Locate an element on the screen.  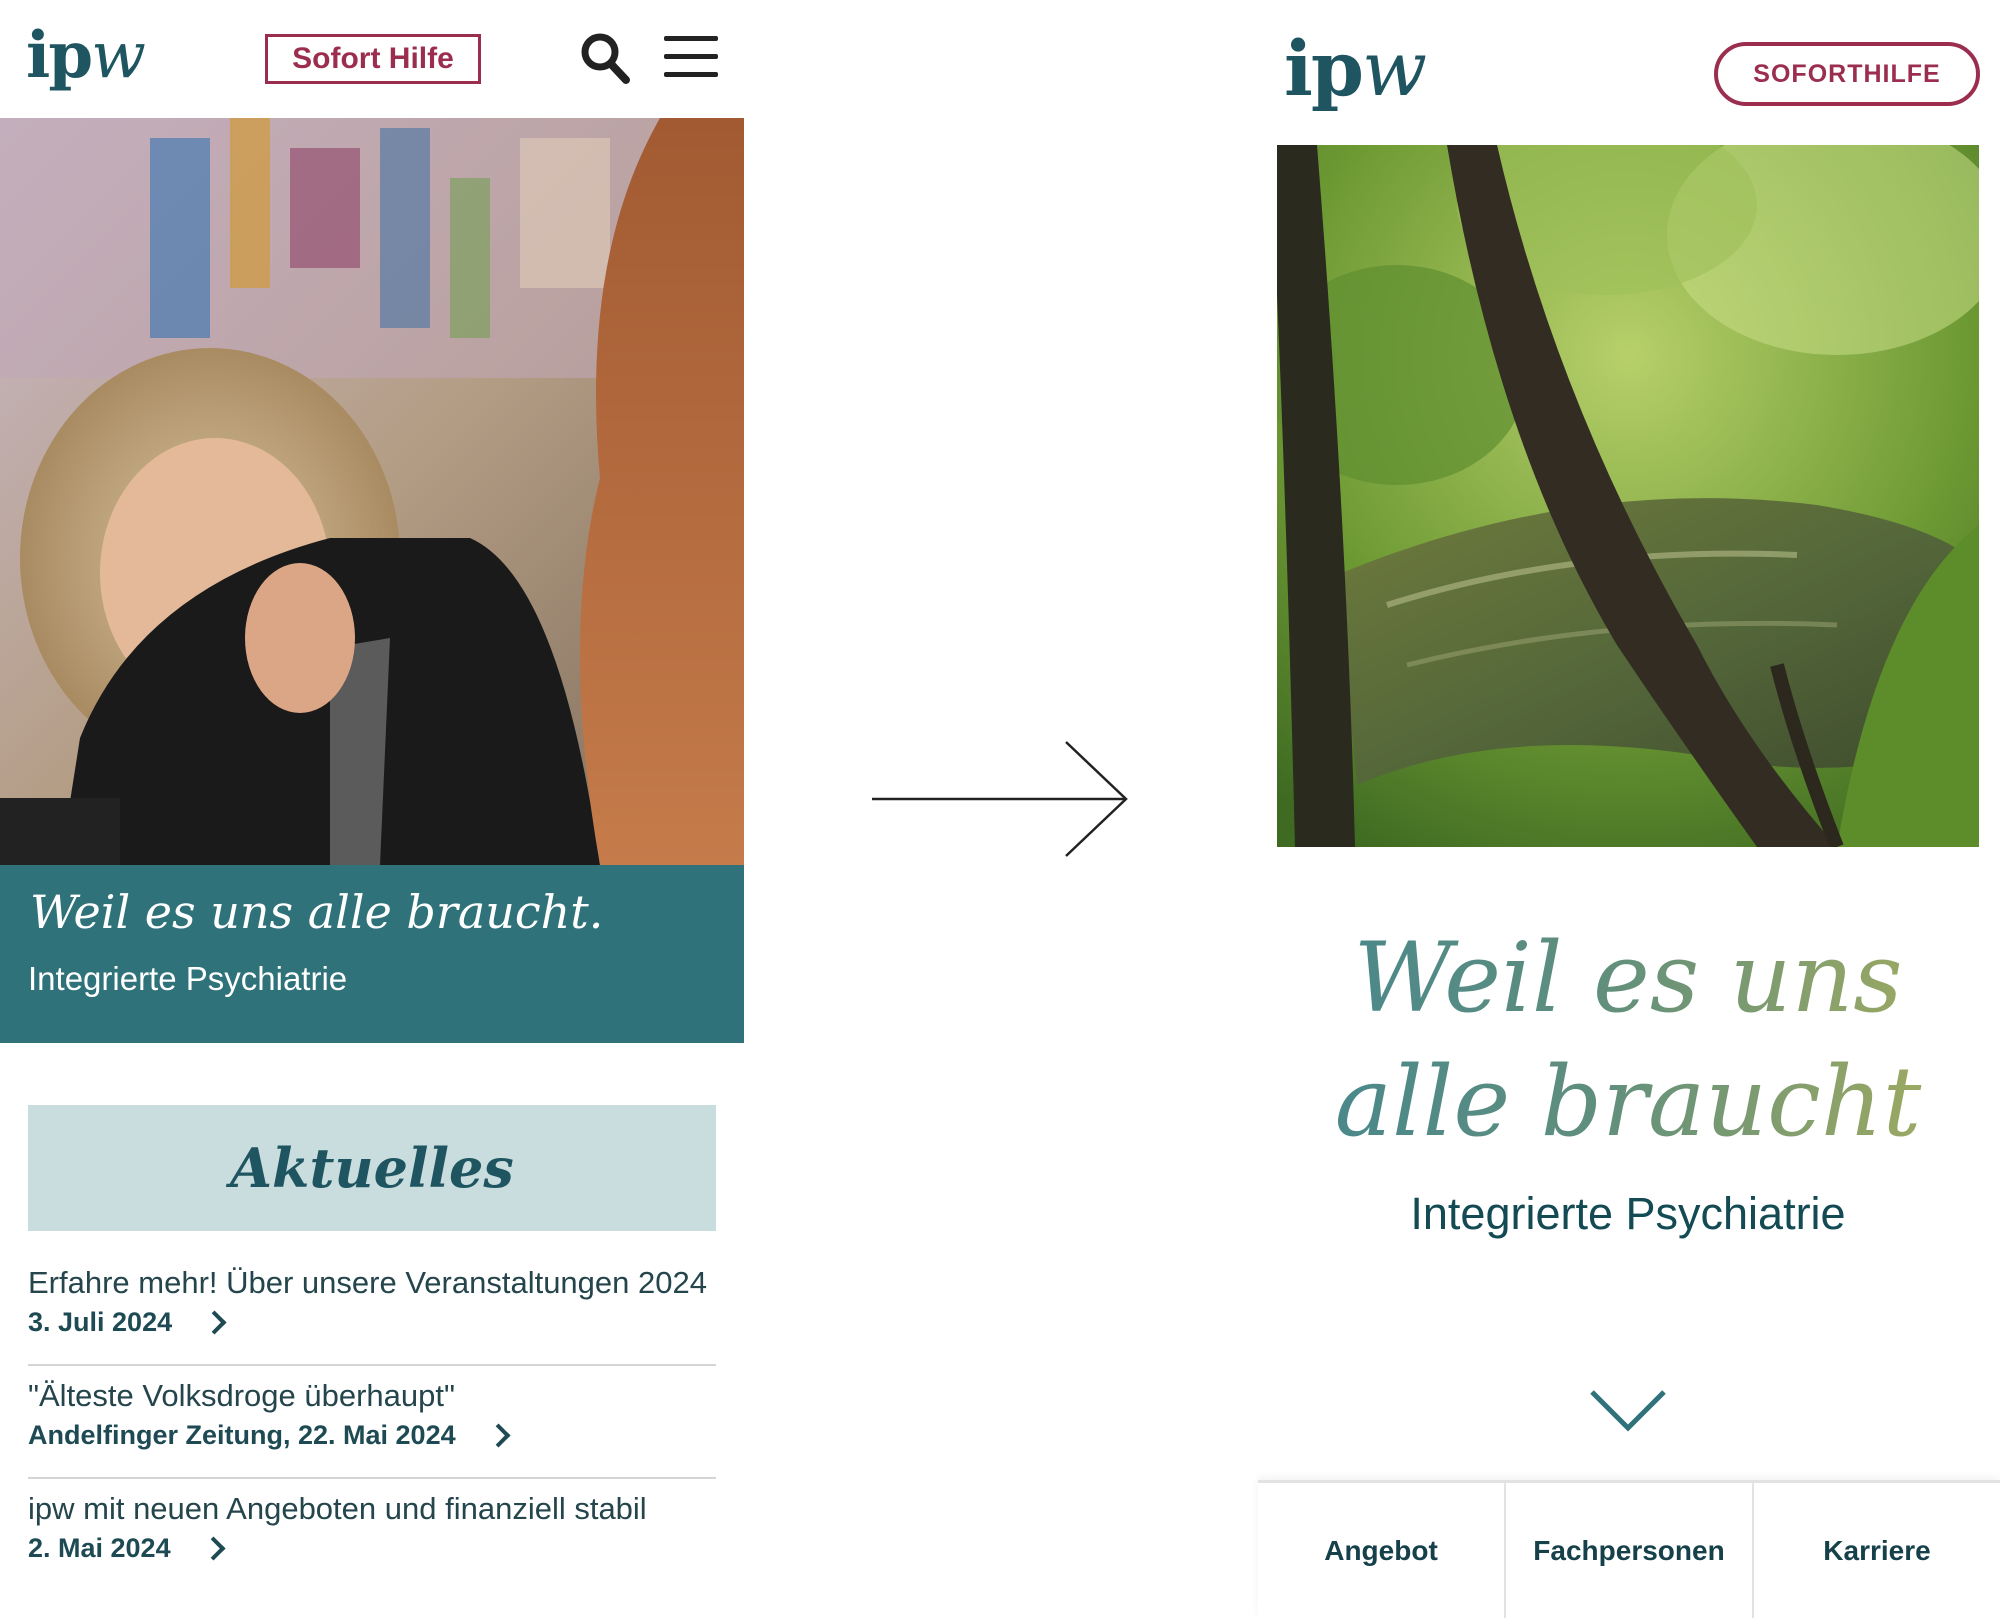
news-item-date: 3. Juli 2024 is located at coordinates (100, 1322).